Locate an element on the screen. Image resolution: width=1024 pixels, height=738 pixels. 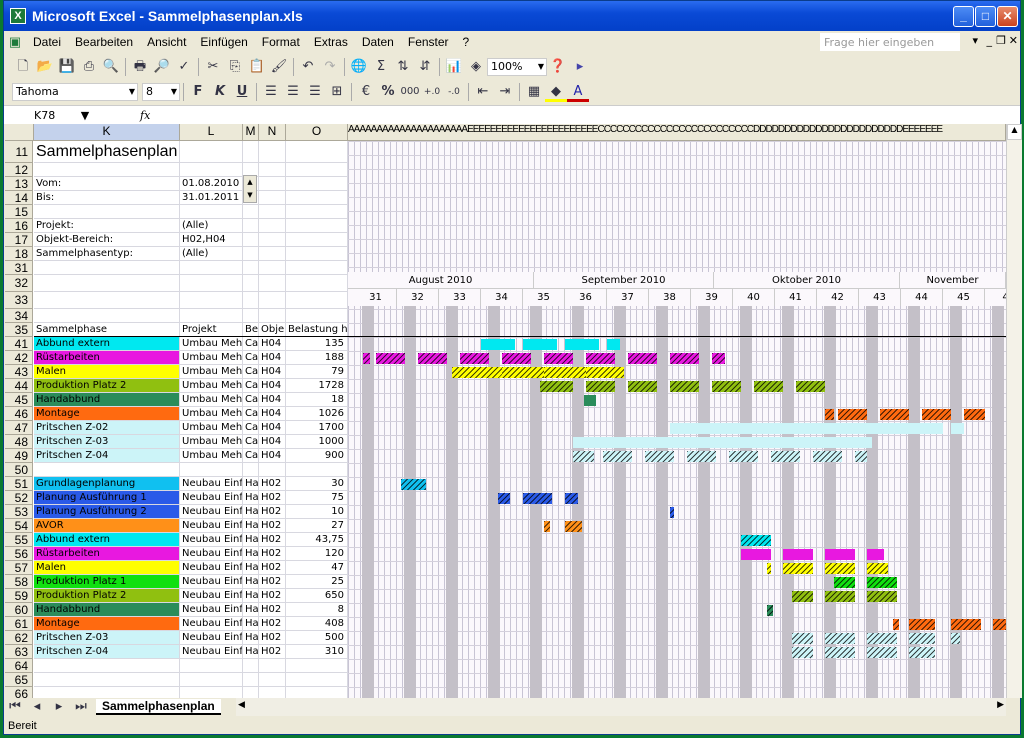
menu-format: Format is located at coordinates (281, 42).